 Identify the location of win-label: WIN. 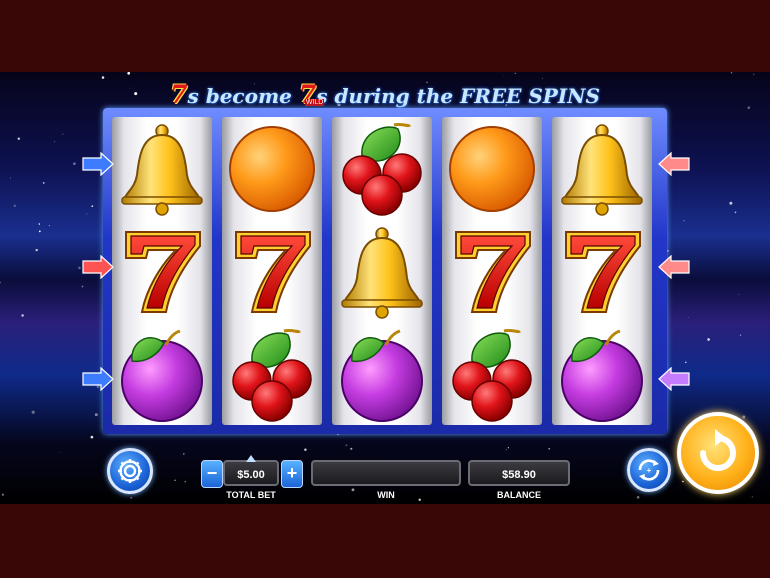
(386, 495).